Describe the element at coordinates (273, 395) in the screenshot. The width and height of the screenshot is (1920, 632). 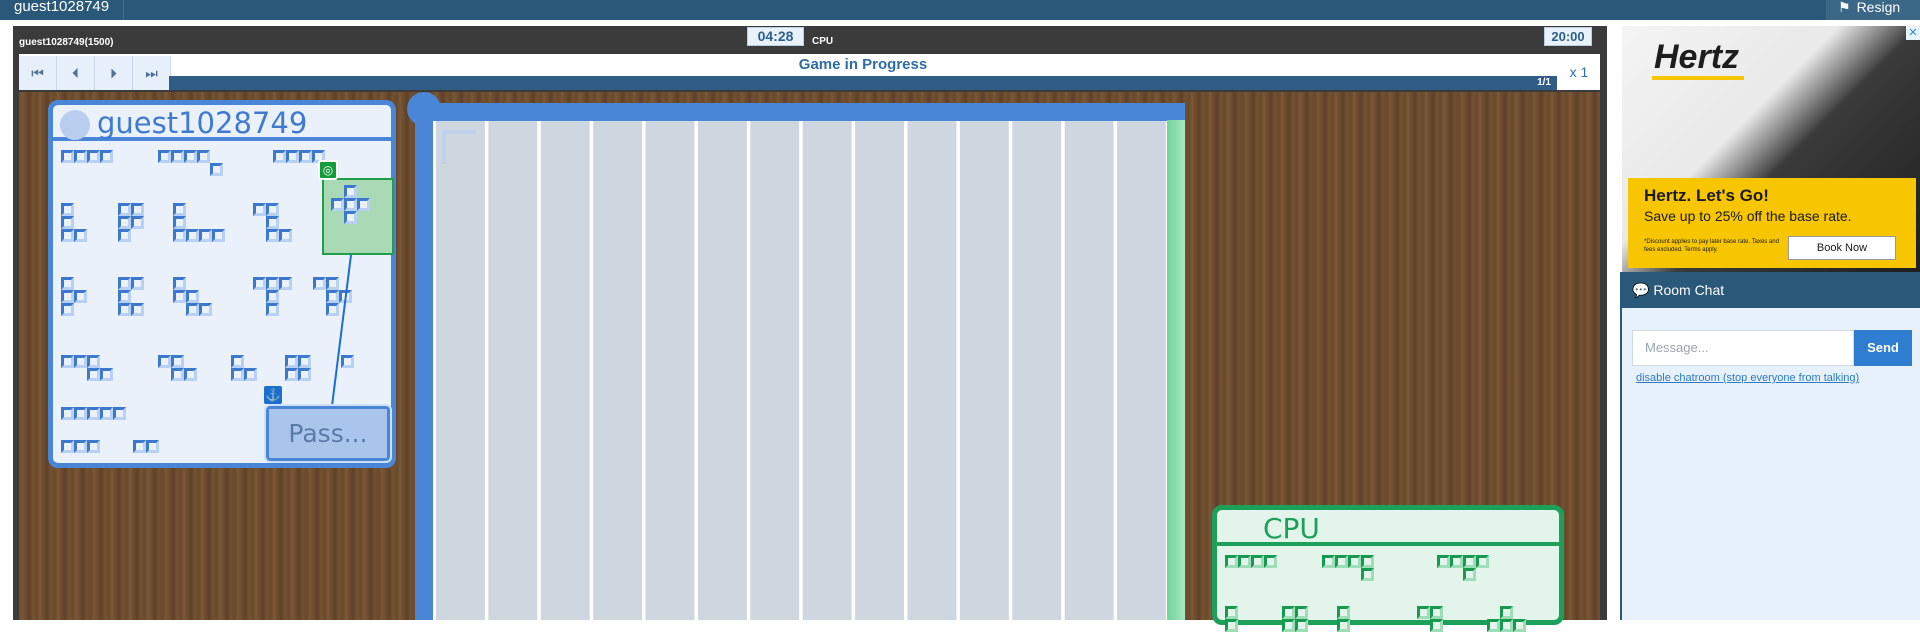
I see `anchor-icon: ⚓` at that location.